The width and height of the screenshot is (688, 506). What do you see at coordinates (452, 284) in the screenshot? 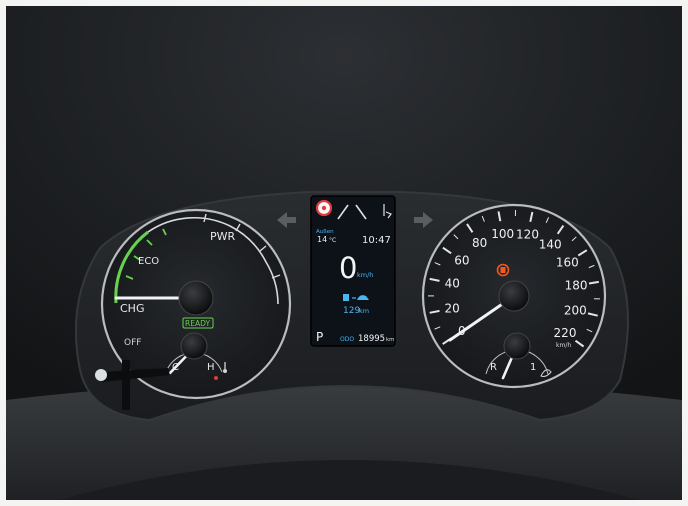
I see `speed-tick-label: 40` at bounding box center [452, 284].